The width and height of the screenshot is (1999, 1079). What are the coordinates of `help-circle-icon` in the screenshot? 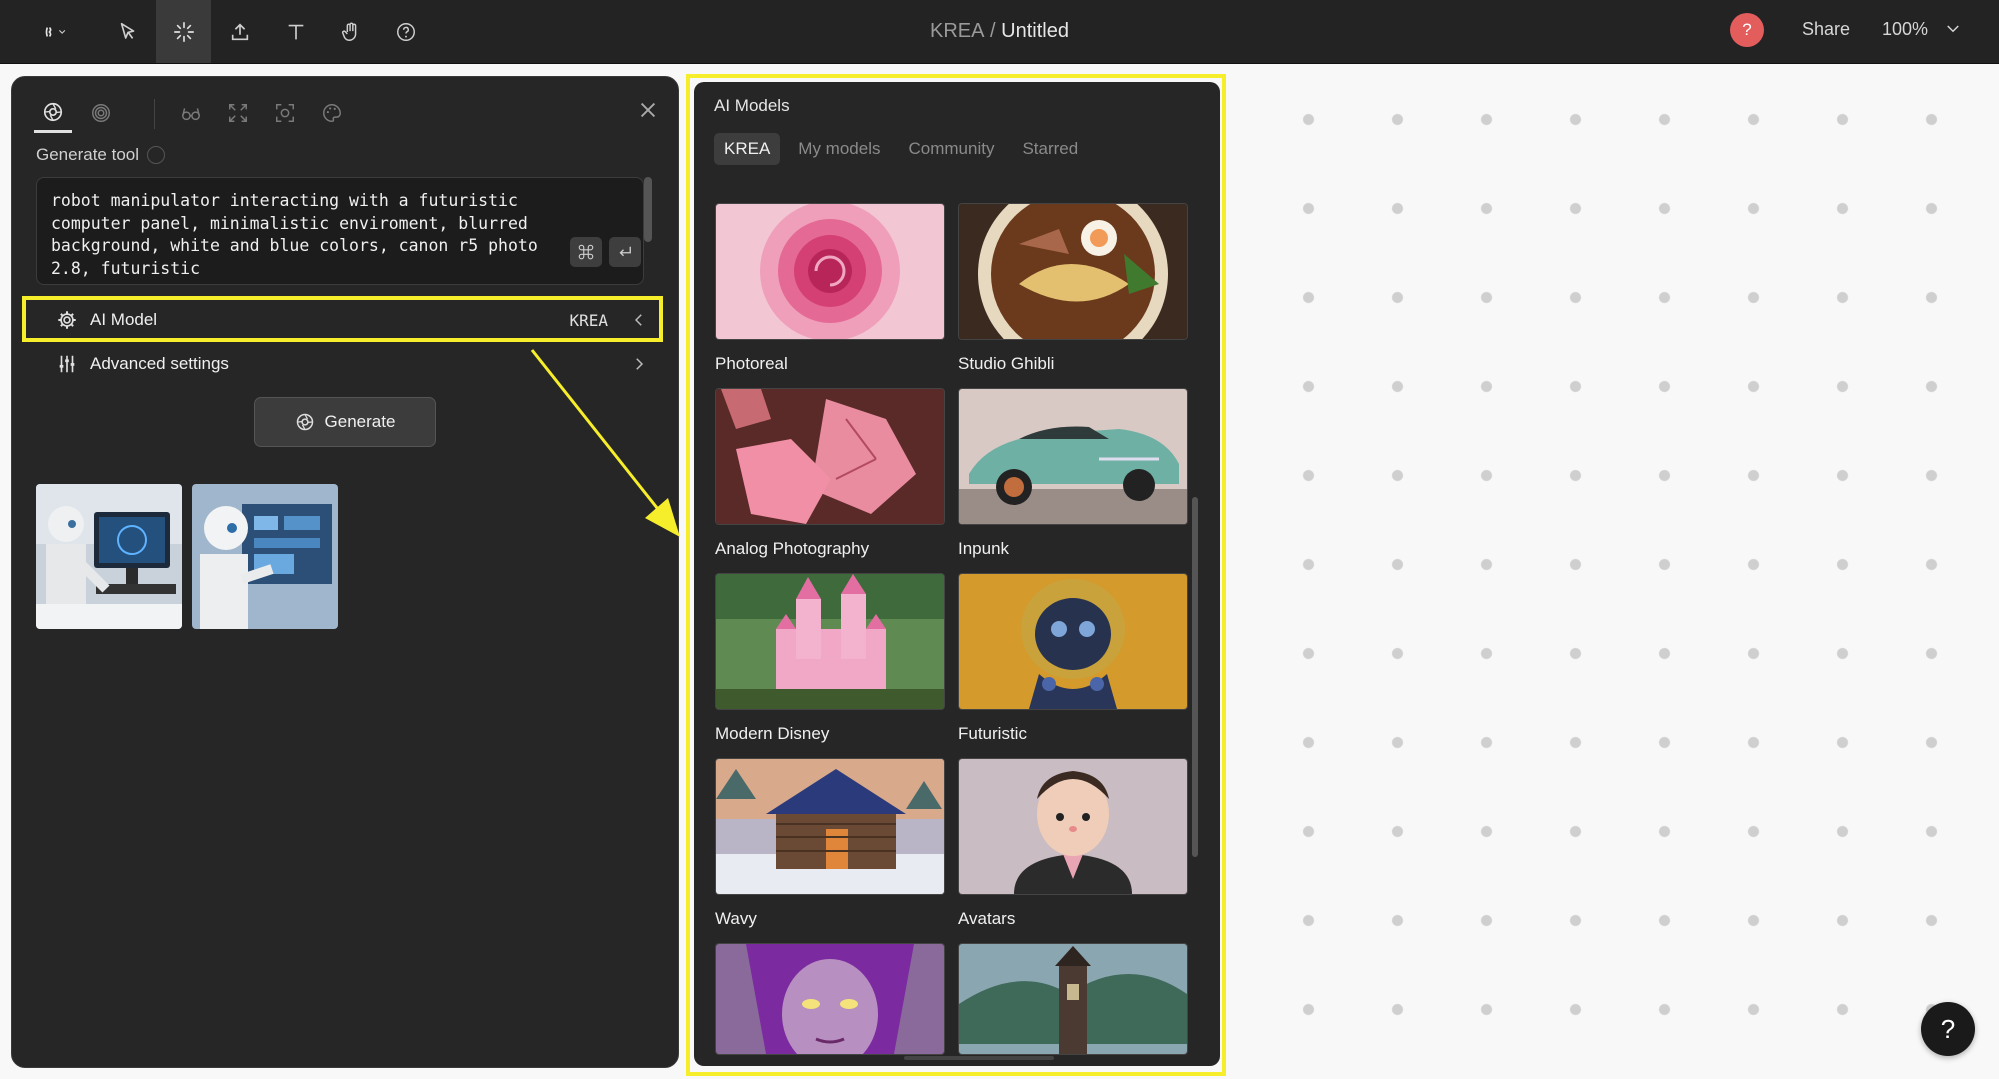 It's located at (405, 31).